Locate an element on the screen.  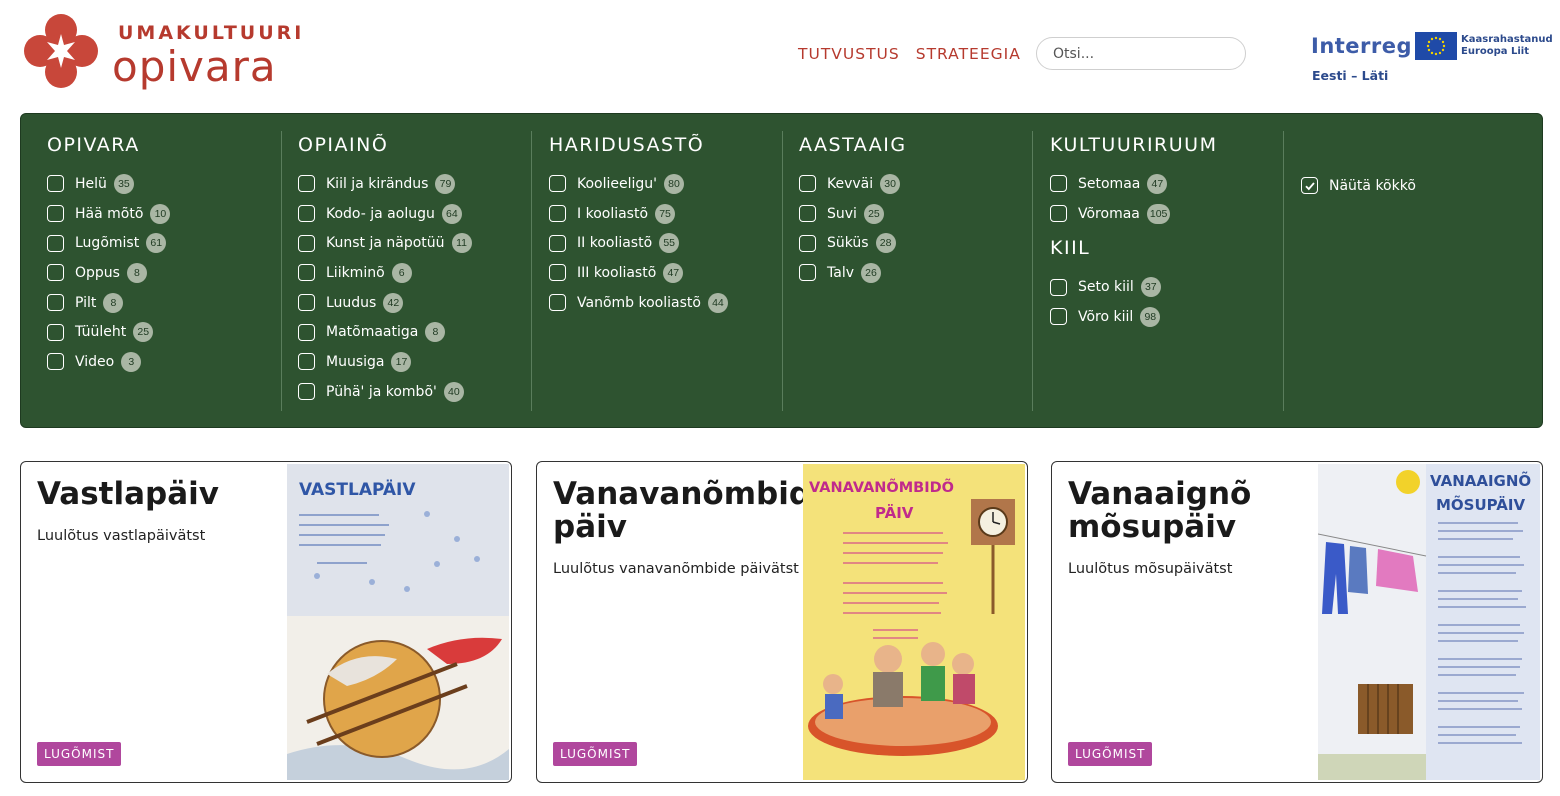
filter-option: Muusiga 17 is located at coordinates (414, 362).